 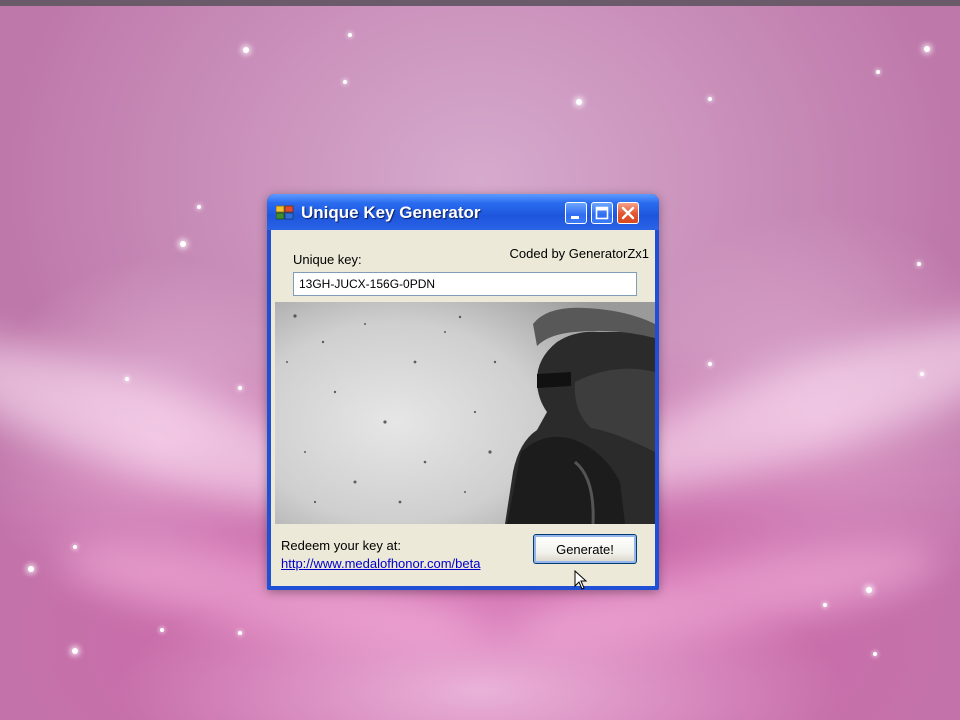 What do you see at coordinates (576, 213) in the screenshot?
I see `minimize-button` at bounding box center [576, 213].